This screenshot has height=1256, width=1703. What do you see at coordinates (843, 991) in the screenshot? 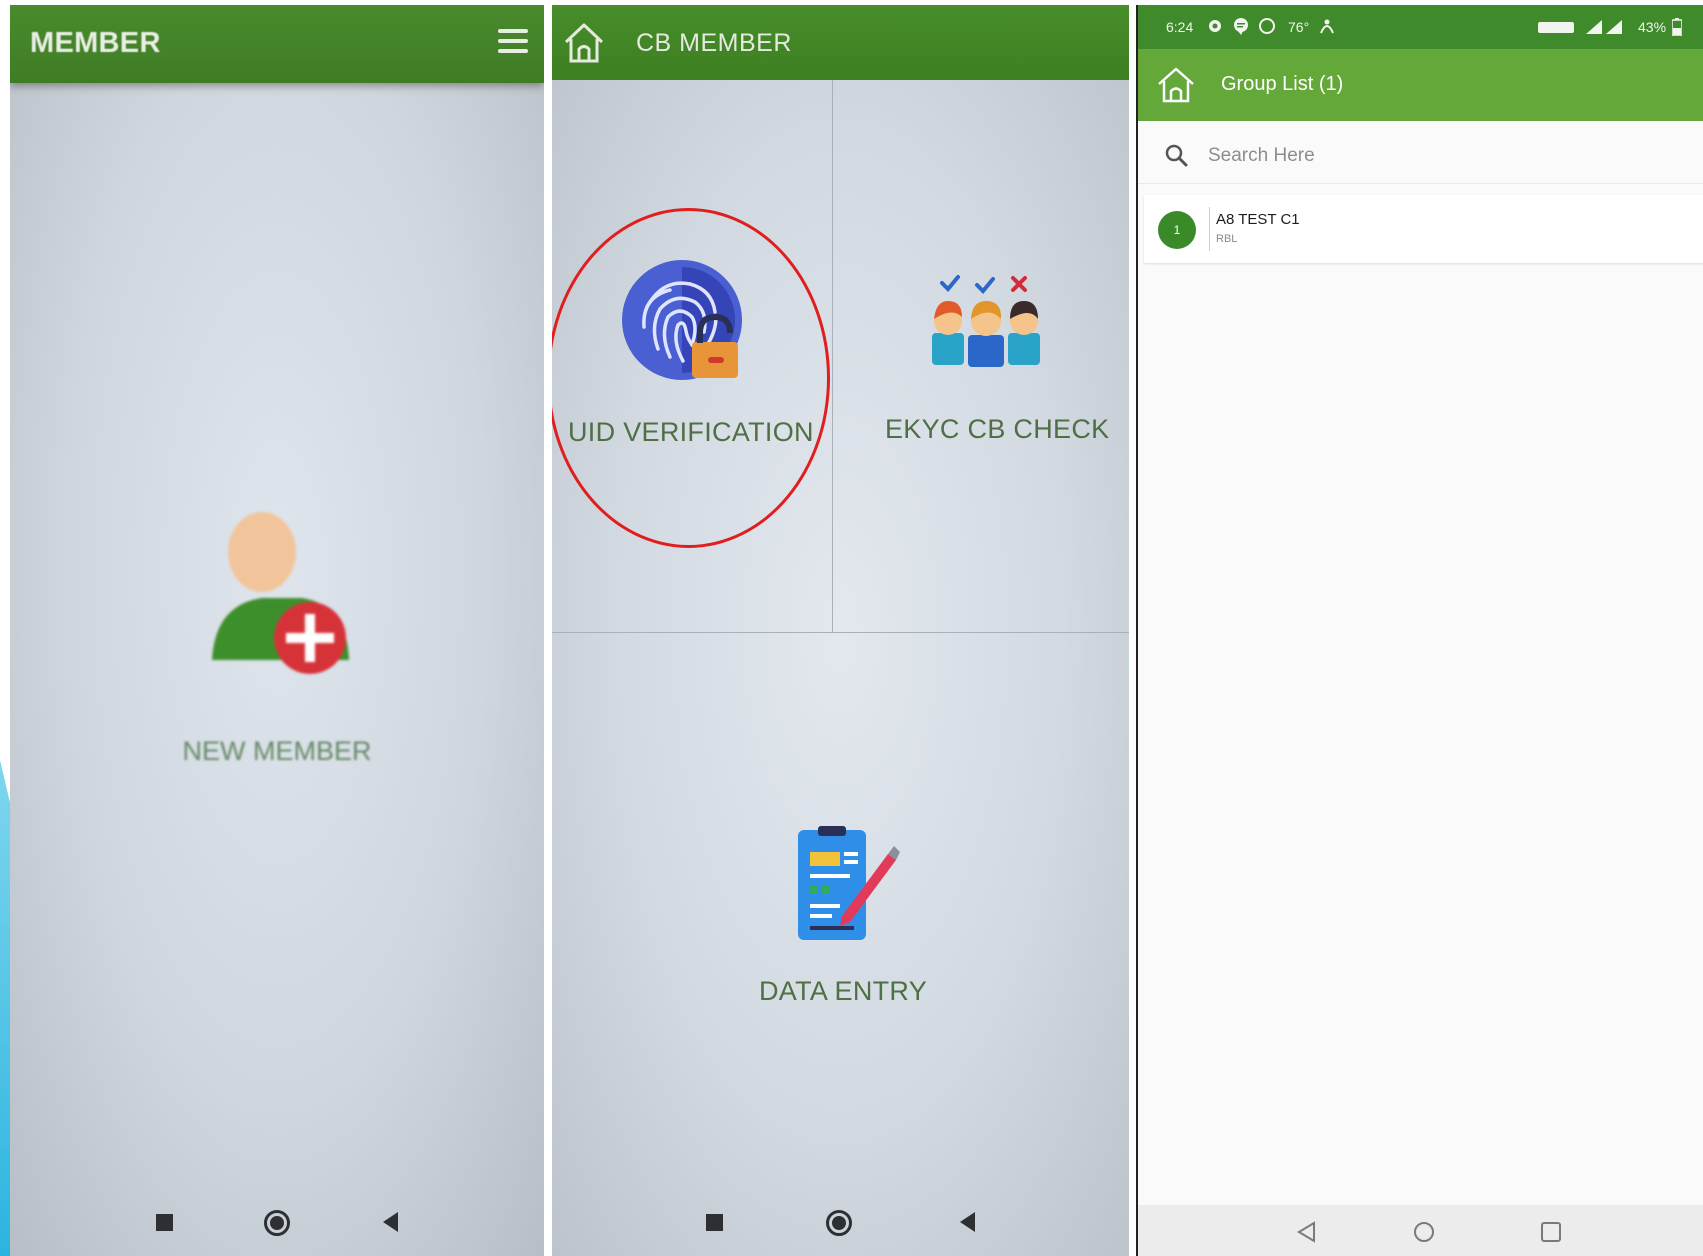
I see `data-entry-label: DATA ENTRY` at bounding box center [843, 991].